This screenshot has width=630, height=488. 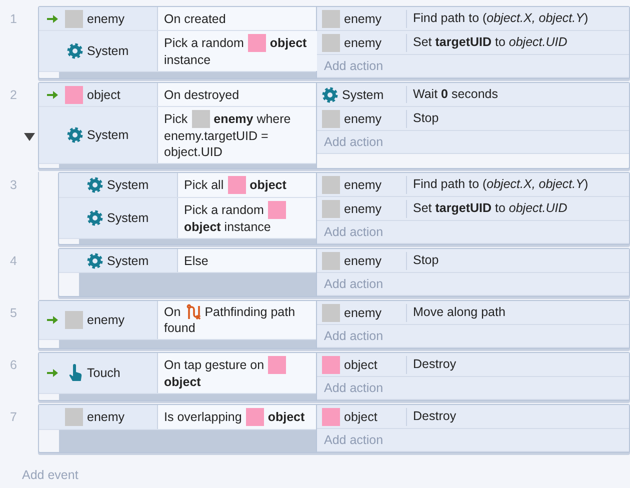 I want to click on object-name: Touch, so click(x=103, y=373).